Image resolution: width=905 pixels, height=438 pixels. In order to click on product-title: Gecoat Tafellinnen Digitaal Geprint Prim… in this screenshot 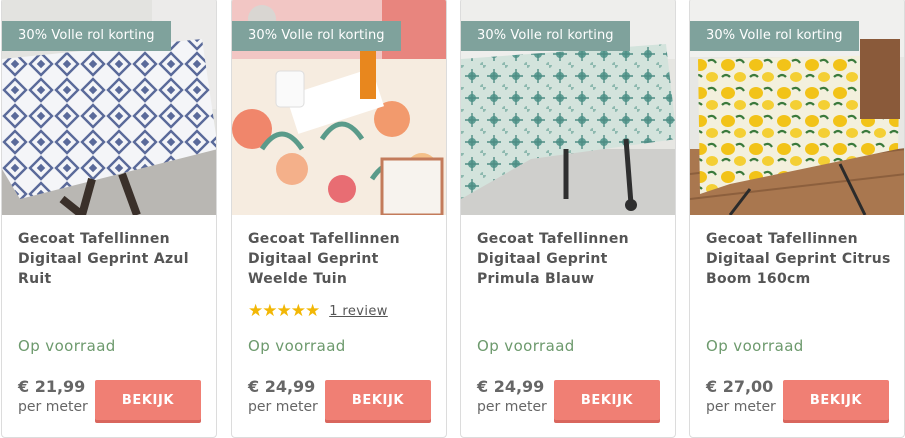, I will do `click(571, 259)`.